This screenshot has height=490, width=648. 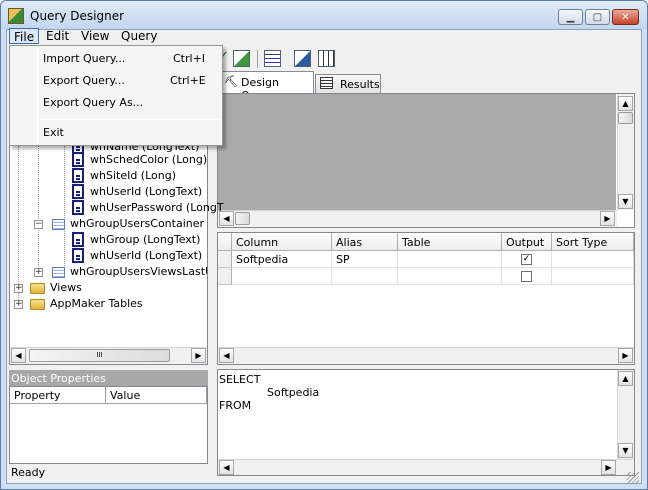 I want to click on grid-header-output: Output, so click(x=527, y=242).